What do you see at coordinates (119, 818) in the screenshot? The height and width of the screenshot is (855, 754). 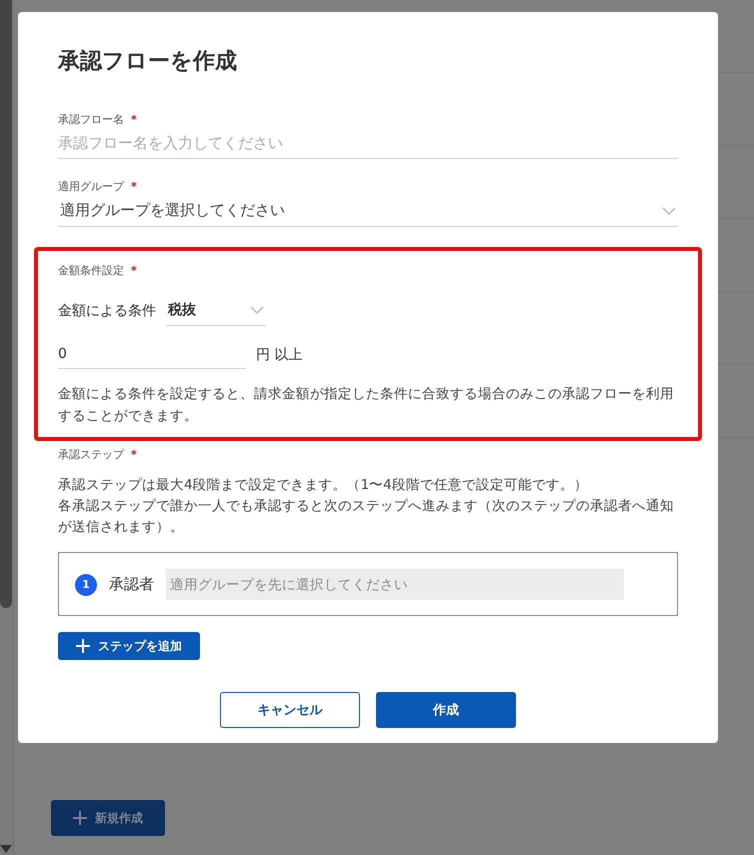 I see `button-label: 新規作成` at bounding box center [119, 818].